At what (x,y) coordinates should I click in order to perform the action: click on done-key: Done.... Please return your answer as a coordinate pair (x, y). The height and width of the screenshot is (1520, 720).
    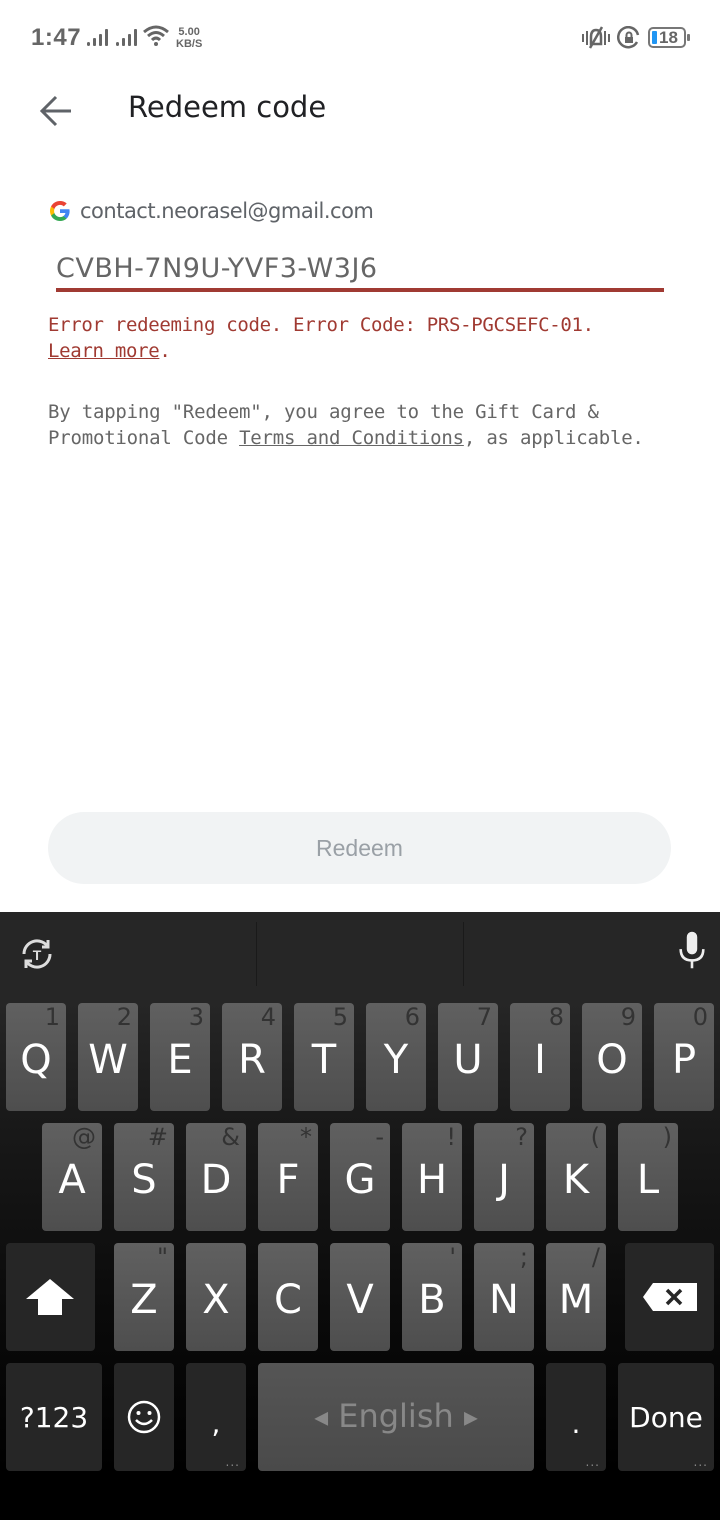
    Looking at the image, I should click on (666, 1417).